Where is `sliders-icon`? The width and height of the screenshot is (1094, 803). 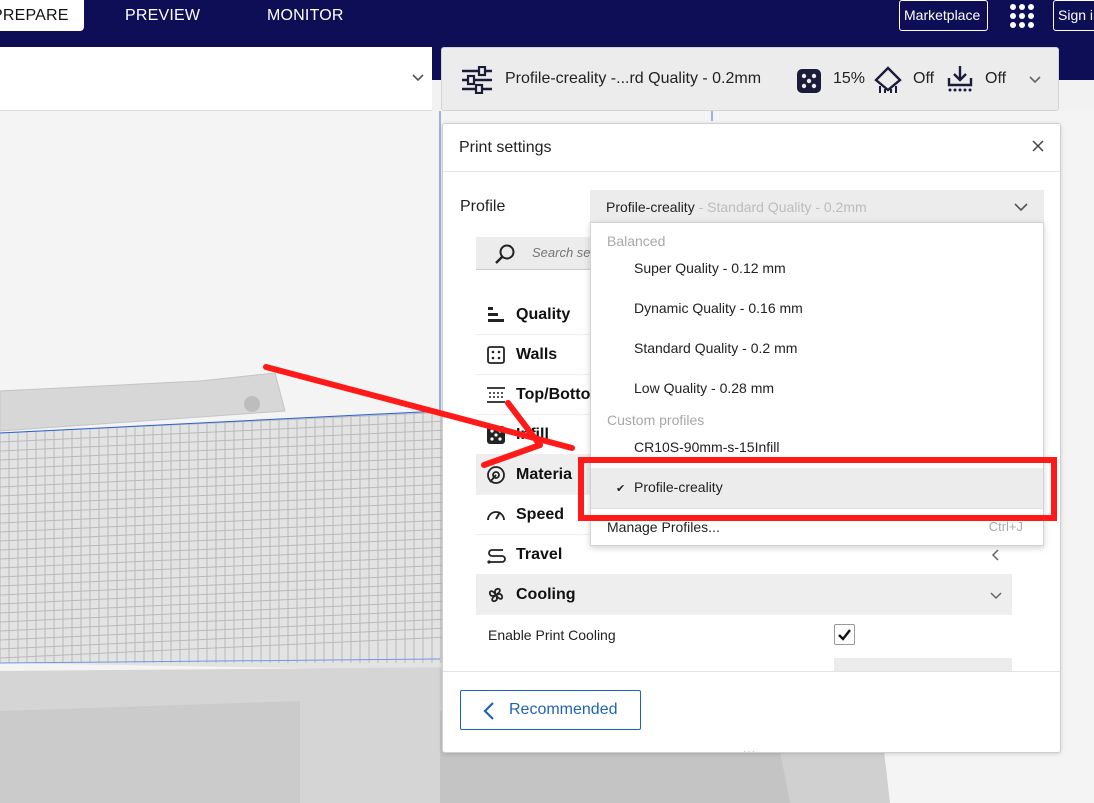 sliders-icon is located at coordinates (477, 80).